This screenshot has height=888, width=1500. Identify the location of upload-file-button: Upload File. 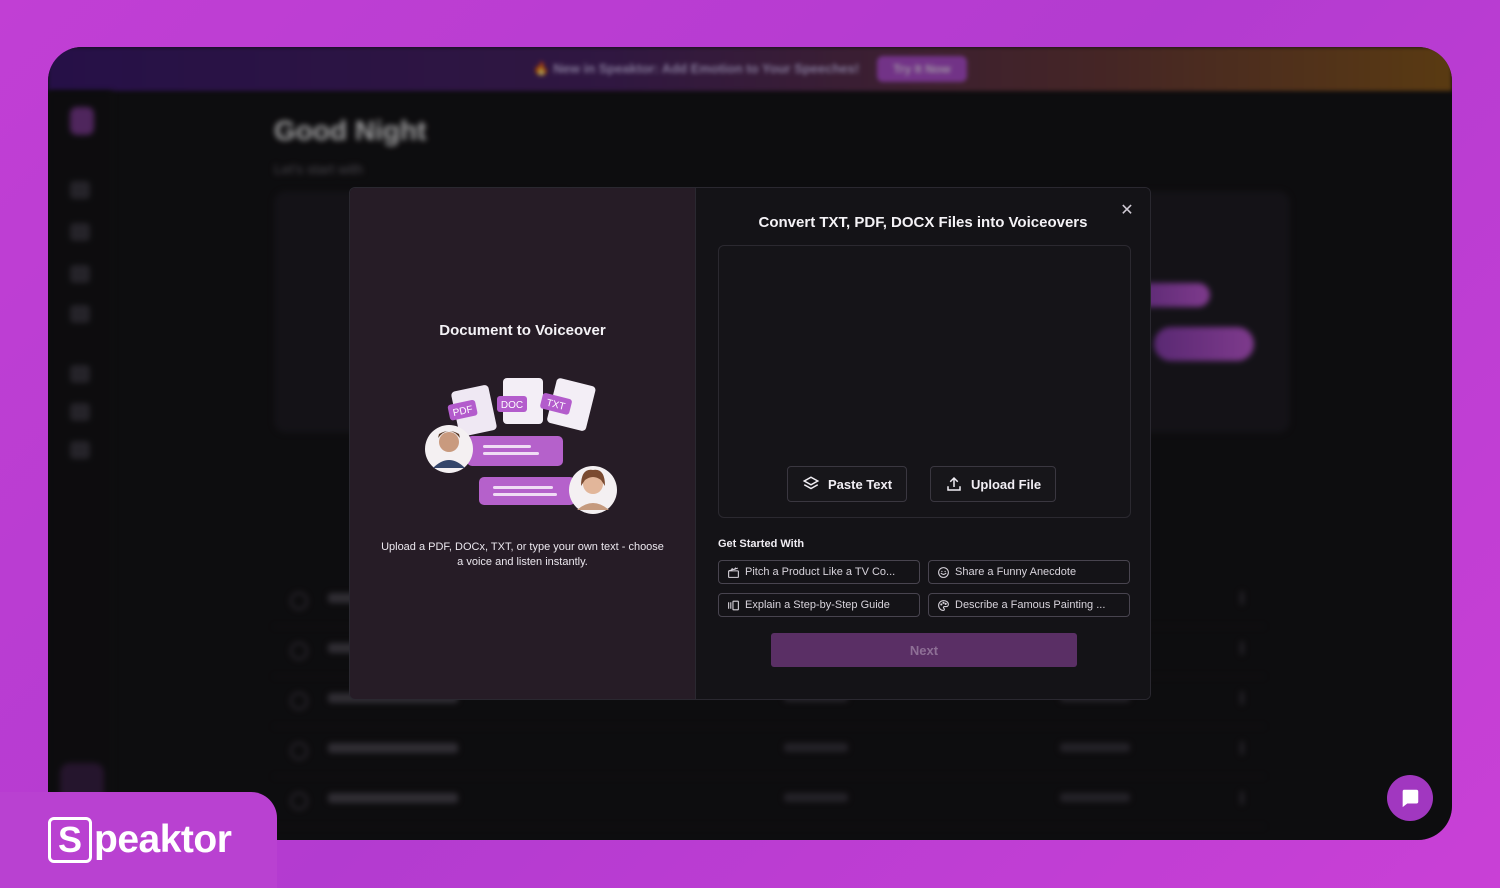
(993, 484).